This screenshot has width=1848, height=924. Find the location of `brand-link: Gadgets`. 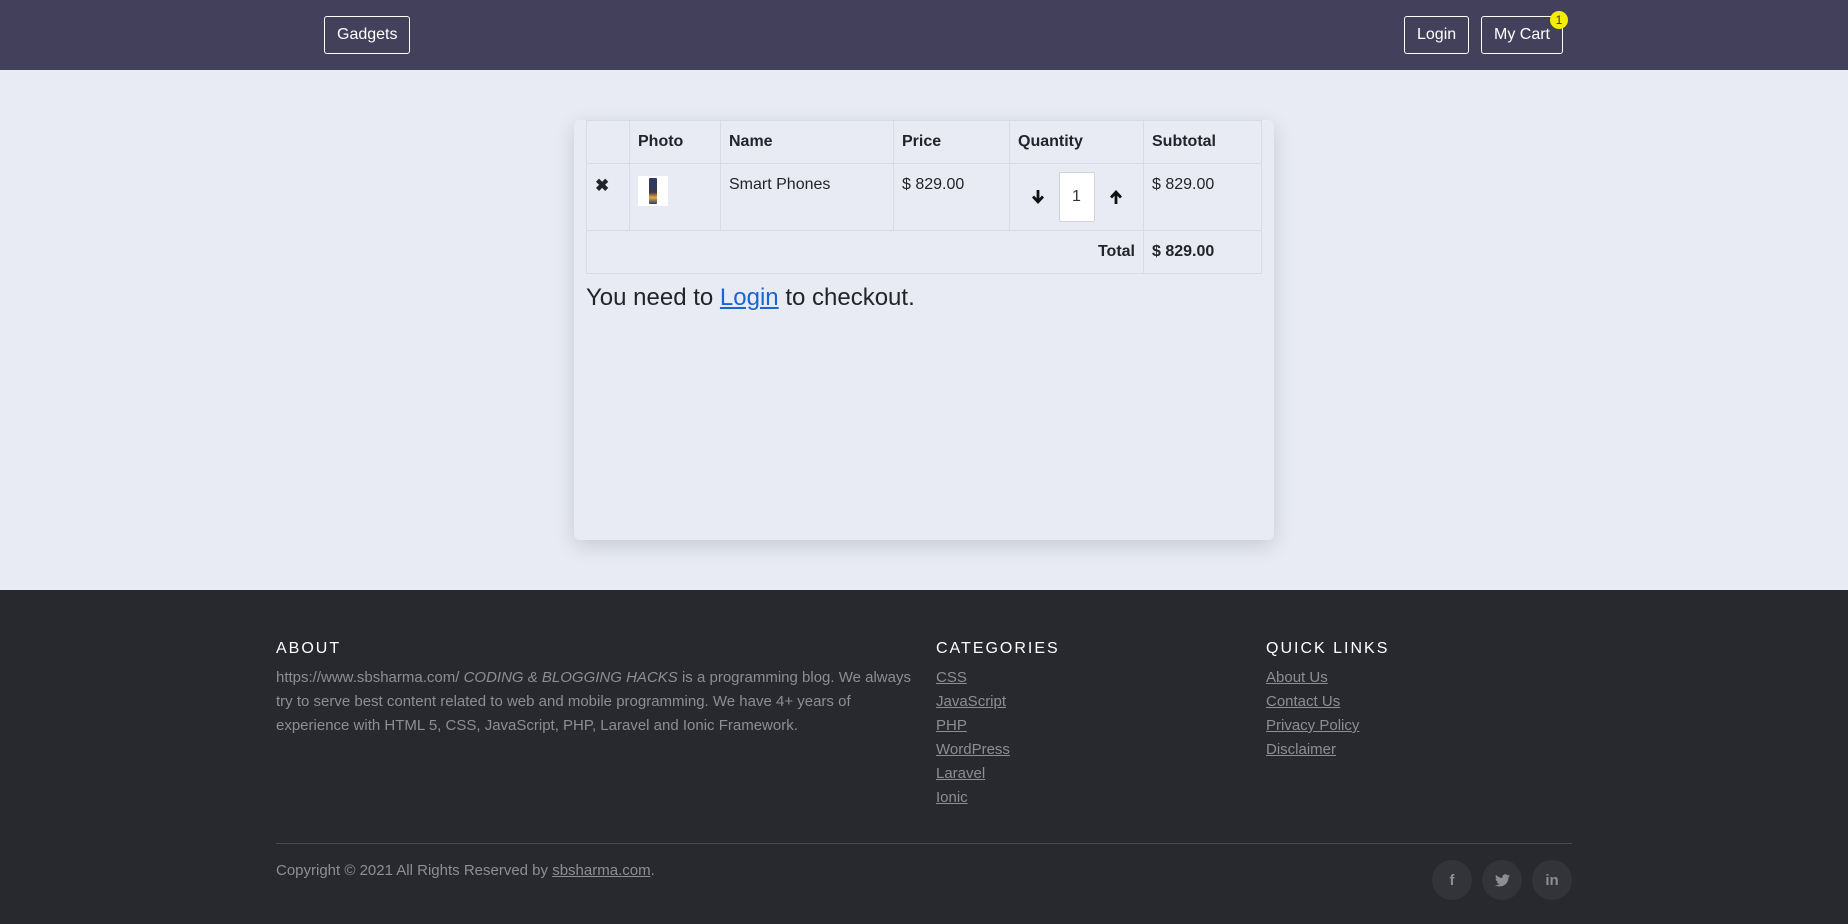

brand-link: Gadgets is located at coordinates (367, 35).